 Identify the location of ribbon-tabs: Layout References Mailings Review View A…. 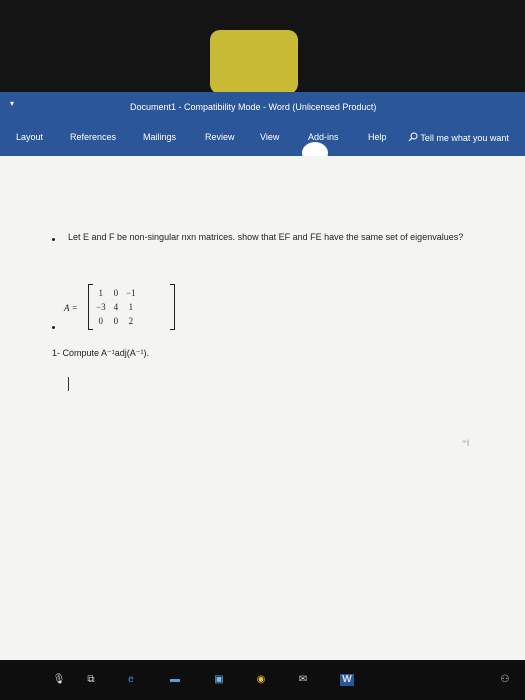
(262, 138).